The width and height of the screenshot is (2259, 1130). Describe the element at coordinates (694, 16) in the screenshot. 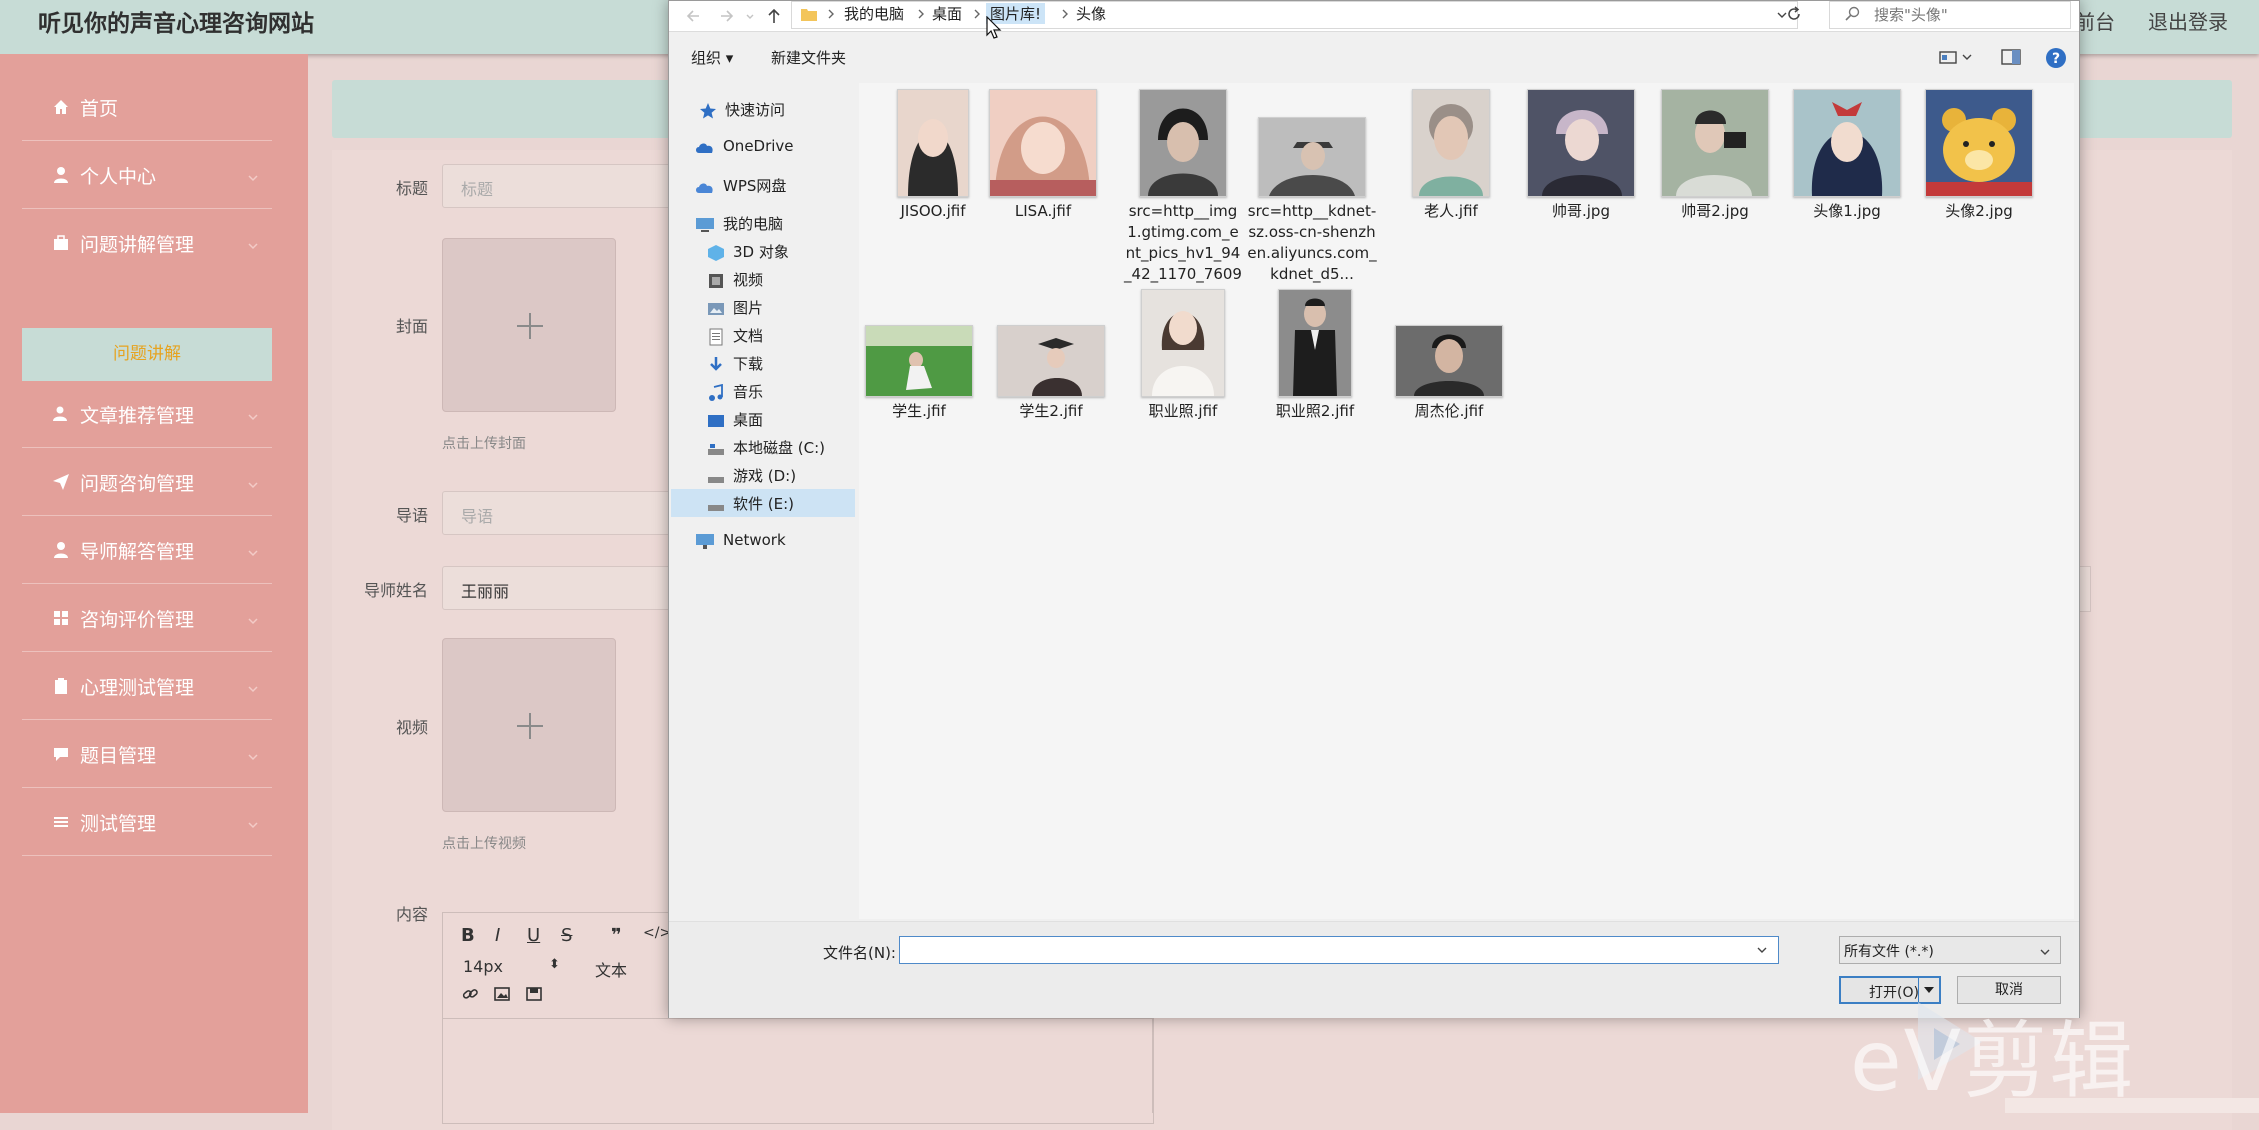

I see `back-arrow-icon` at that location.